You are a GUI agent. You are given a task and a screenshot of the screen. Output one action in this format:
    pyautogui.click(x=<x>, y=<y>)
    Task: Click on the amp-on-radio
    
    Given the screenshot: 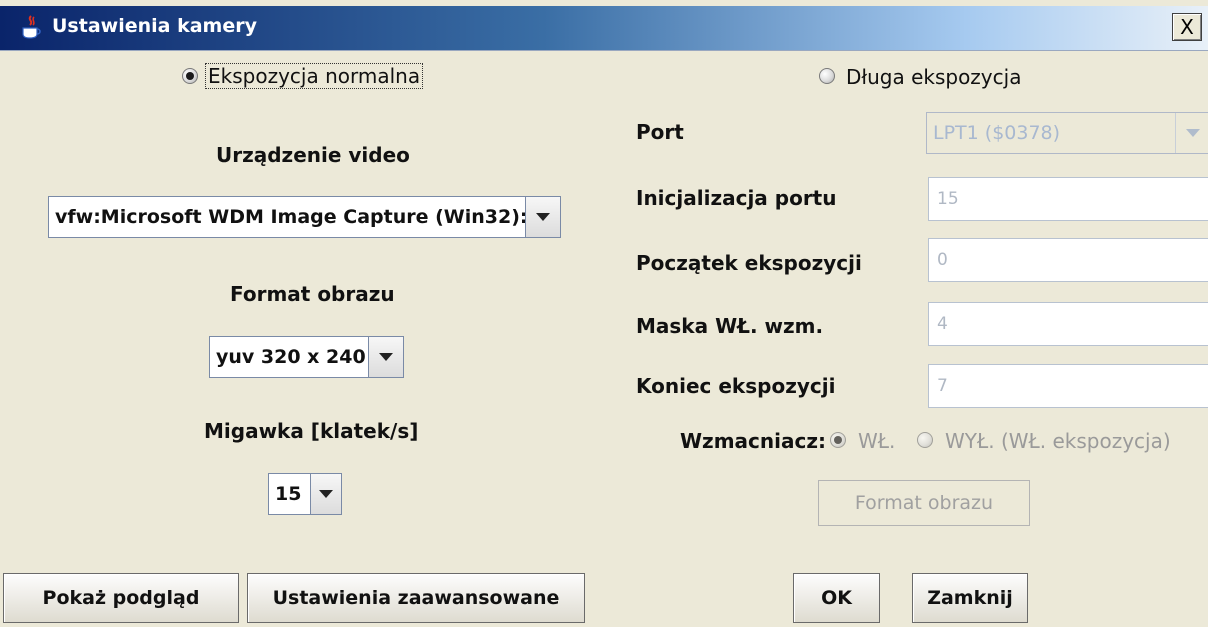 What is the action you would take?
    pyautogui.click(x=838, y=440)
    